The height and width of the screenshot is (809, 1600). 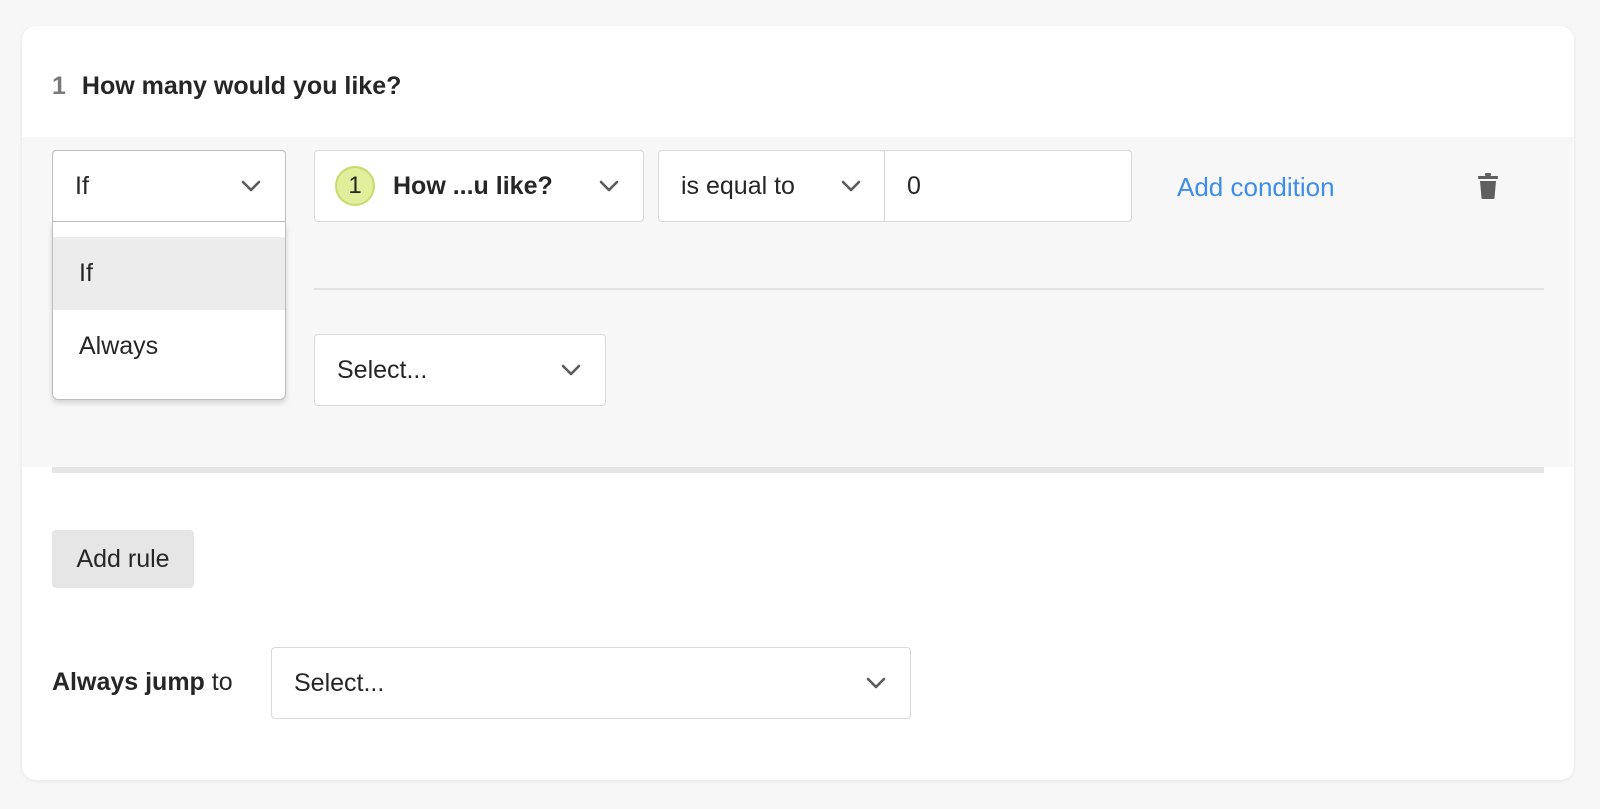 What do you see at coordinates (473, 185) in the screenshot?
I see `condition-question-value: How ...u like?` at bounding box center [473, 185].